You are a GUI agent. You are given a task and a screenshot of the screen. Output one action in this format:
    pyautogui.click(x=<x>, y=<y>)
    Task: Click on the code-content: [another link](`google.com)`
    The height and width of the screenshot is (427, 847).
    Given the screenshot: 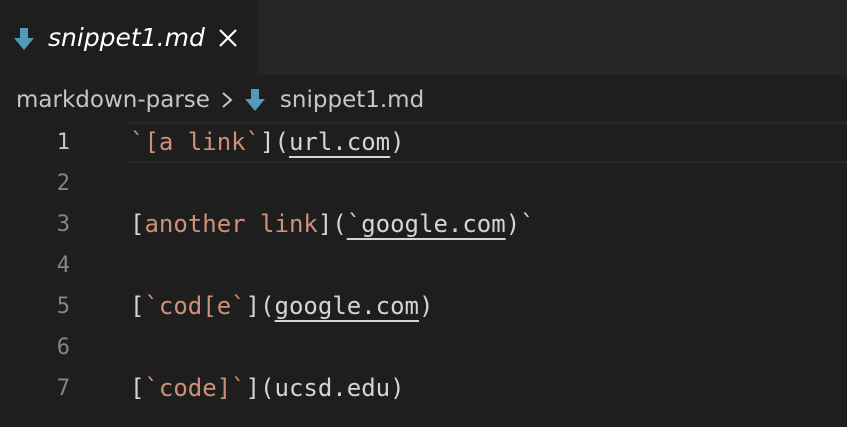 What is the action you would take?
    pyautogui.click(x=332, y=224)
    